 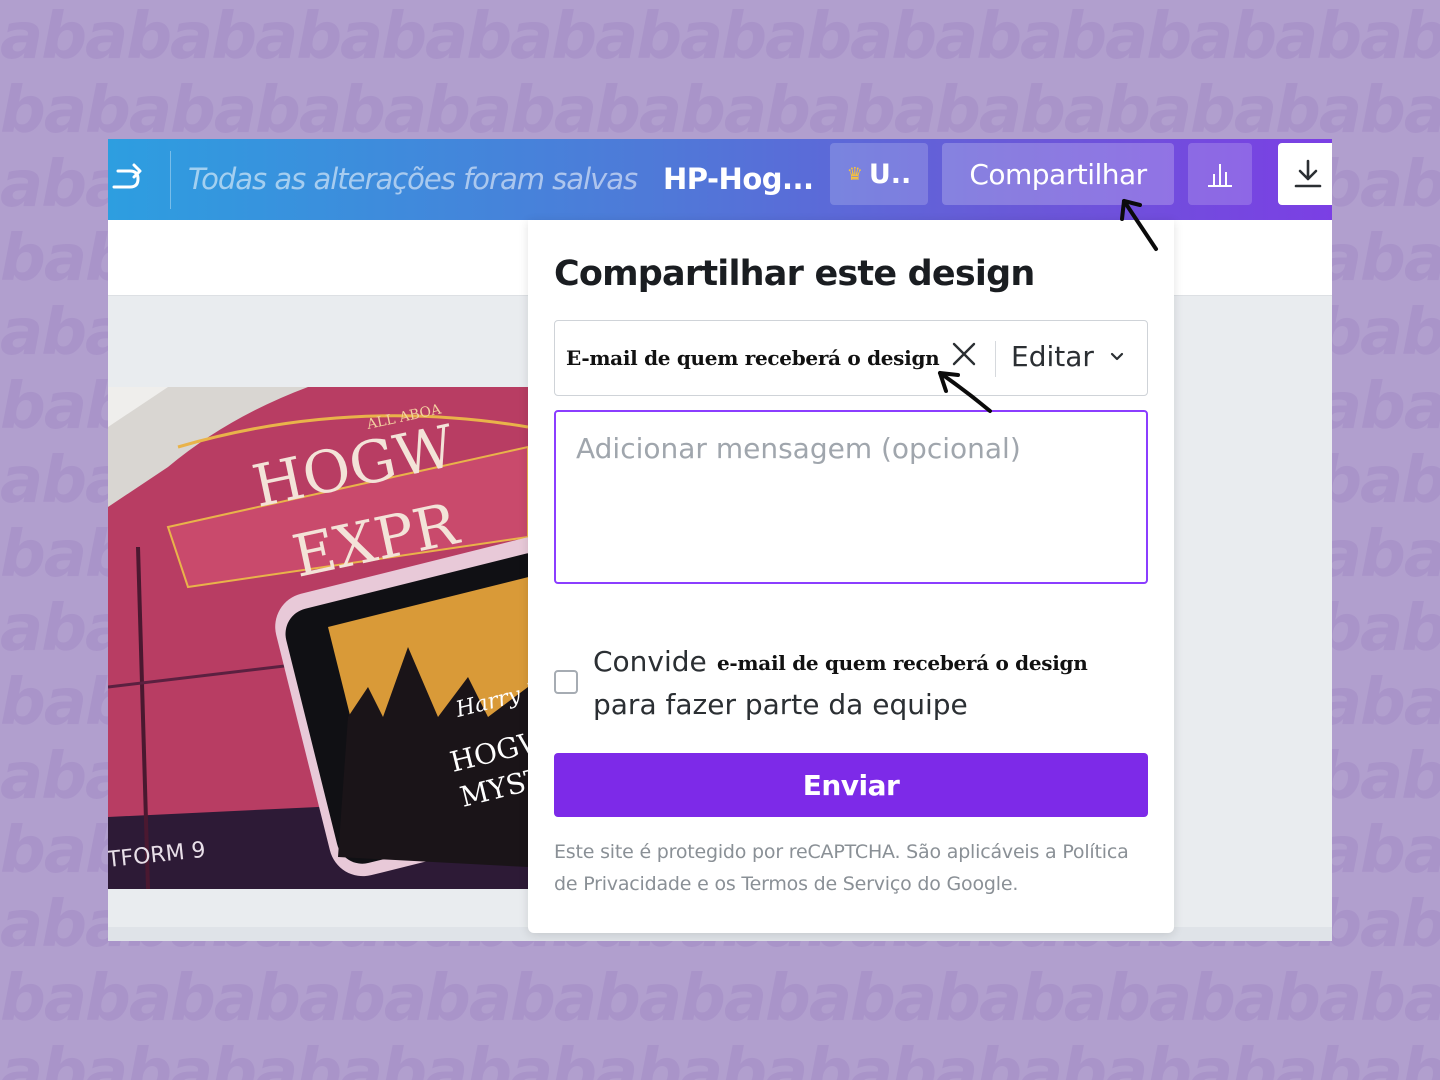 What do you see at coordinates (650, 661) in the screenshot?
I see `invite-label-prefix: Convide` at bounding box center [650, 661].